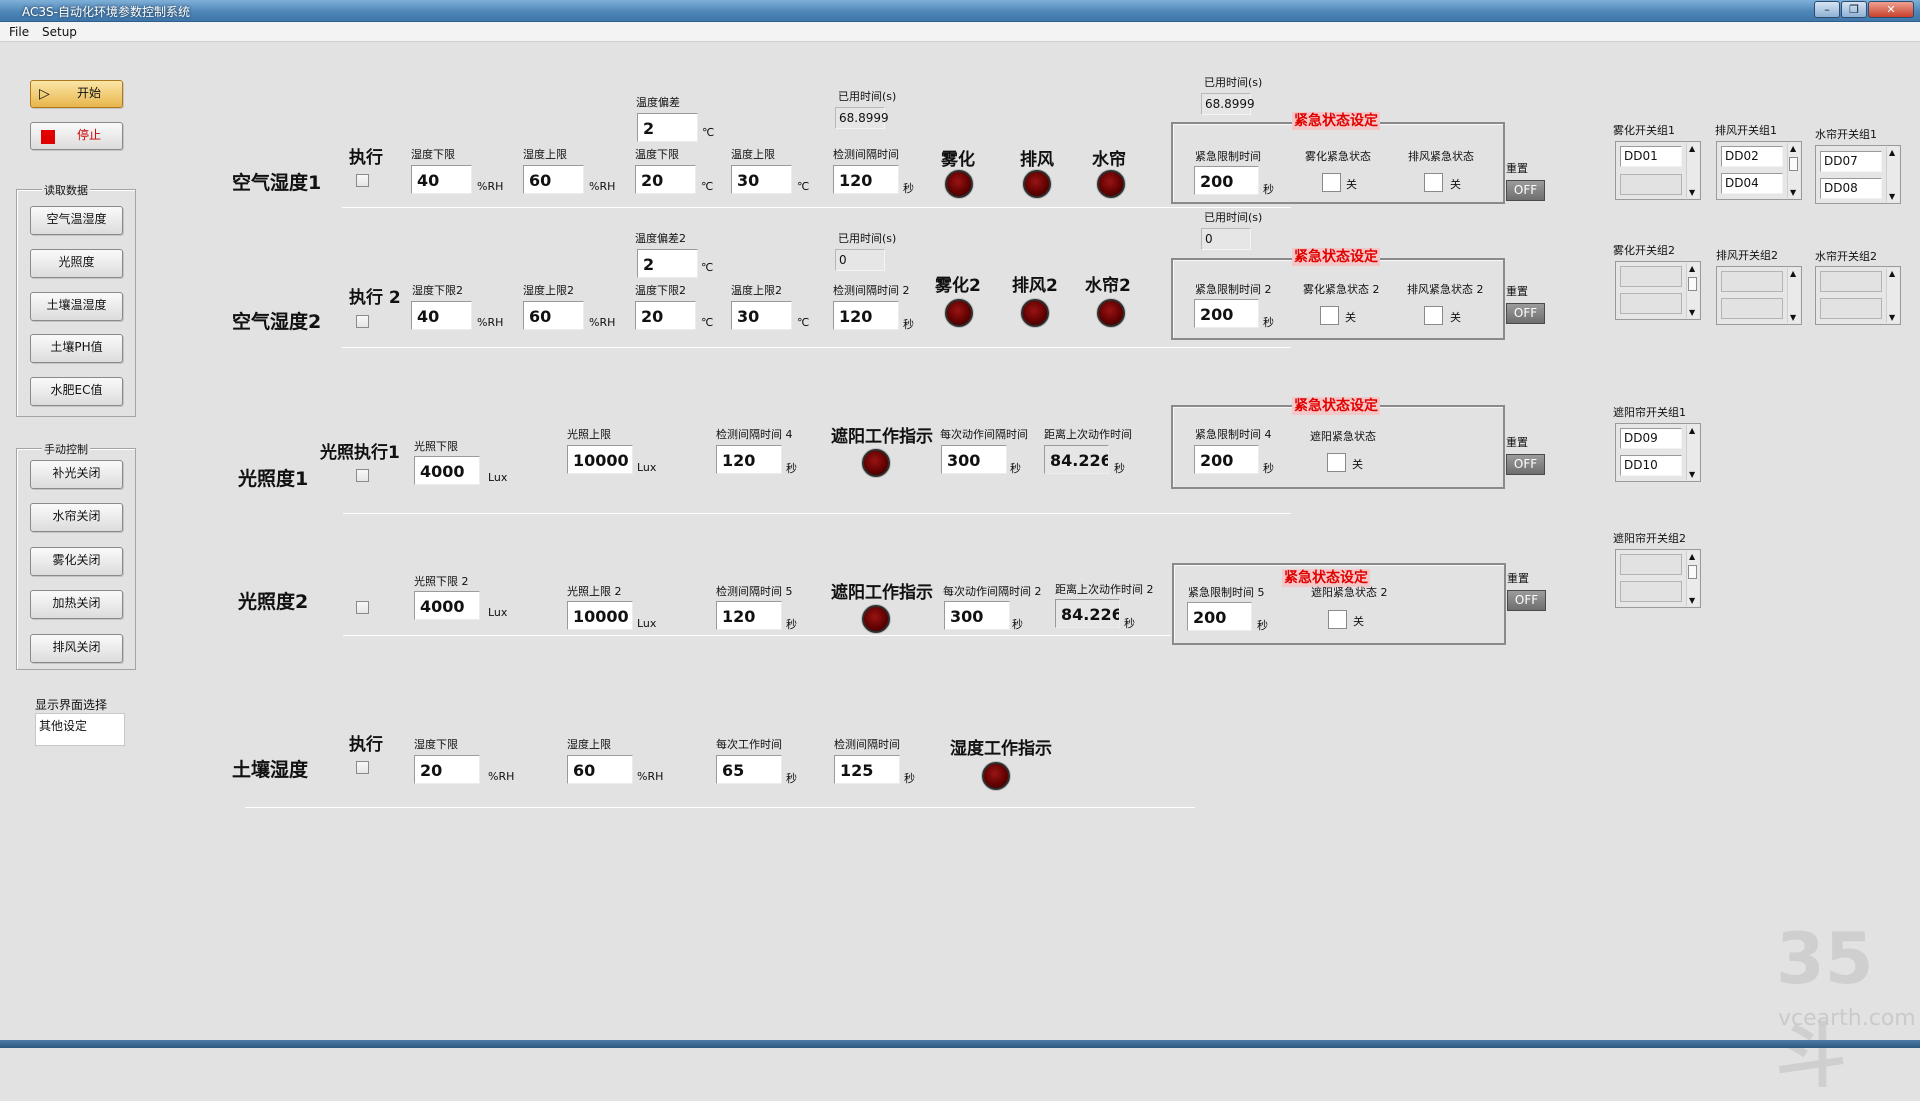 The image size is (1920, 1101). I want to click on air1-interval-input: 120, so click(866, 179).